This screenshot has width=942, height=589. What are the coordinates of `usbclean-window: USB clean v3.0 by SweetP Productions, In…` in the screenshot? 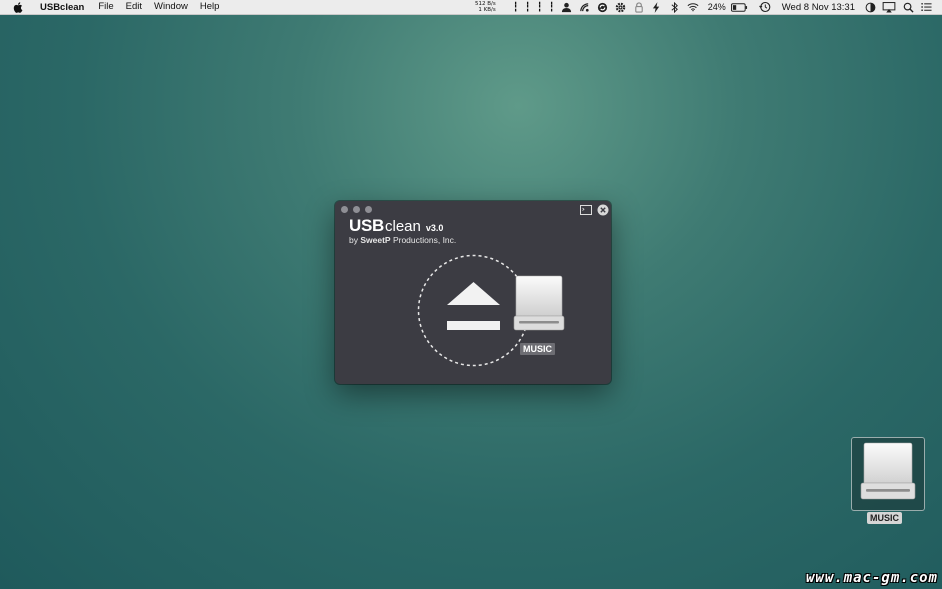 It's located at (473, 292).